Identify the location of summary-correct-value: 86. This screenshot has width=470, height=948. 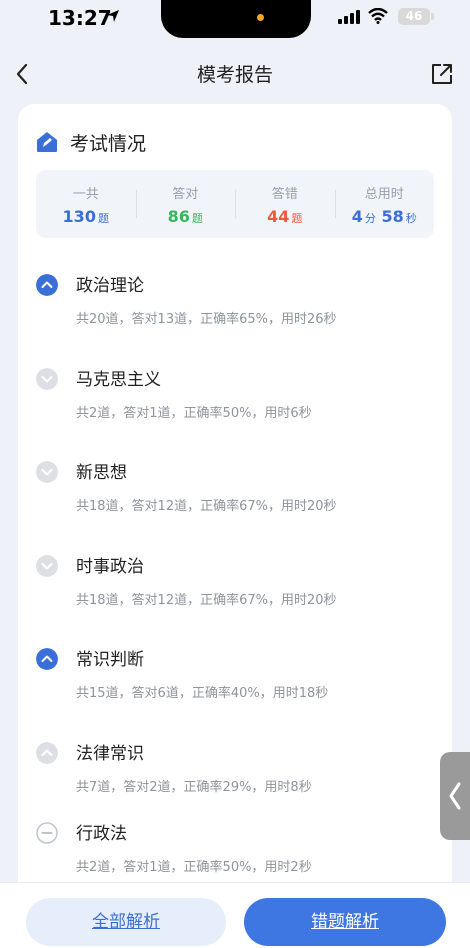
(178, 216).